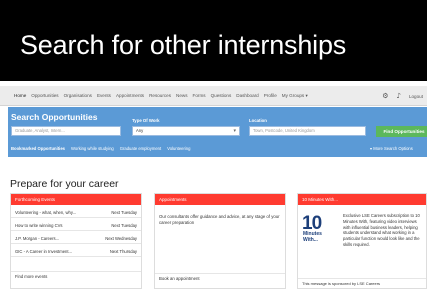  What do you see at coordinates (76, 199) in the screenshot?
I see `events-card-header: Forthcoming Events` at bounding box center [76, 199].